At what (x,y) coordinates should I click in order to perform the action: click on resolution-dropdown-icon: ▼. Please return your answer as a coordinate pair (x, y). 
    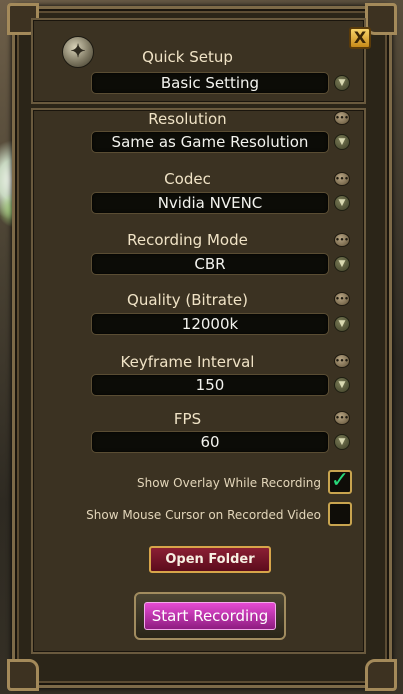
    Looking at the image, I should click on (342, 142).